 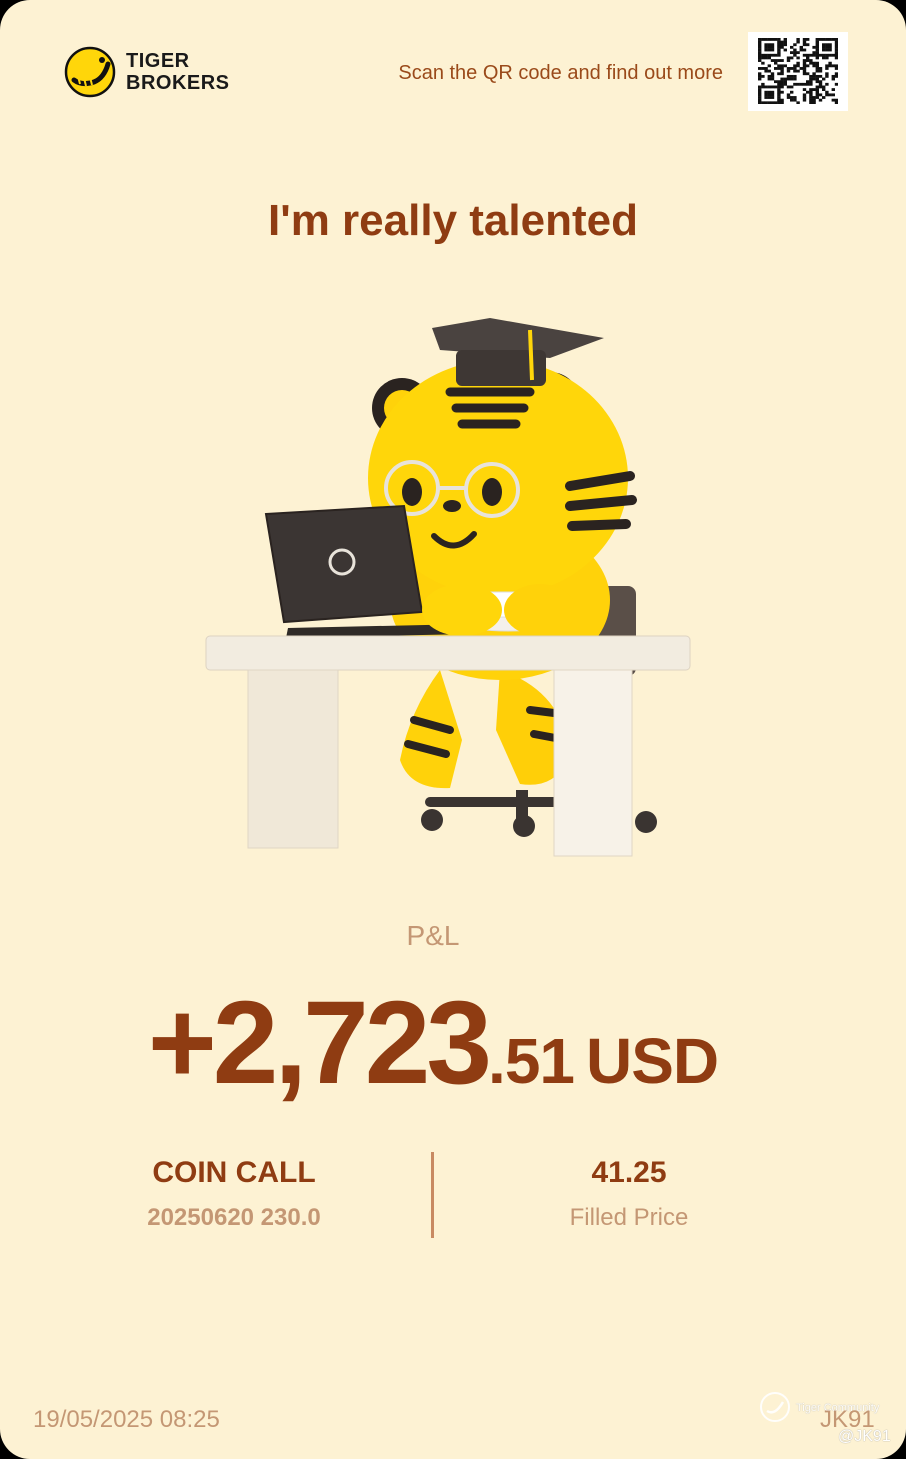 What do you see at coordinates (652, 1061) in the screenshot?
I see `pnl-currency: USD` at bounding box center [652, 1061].